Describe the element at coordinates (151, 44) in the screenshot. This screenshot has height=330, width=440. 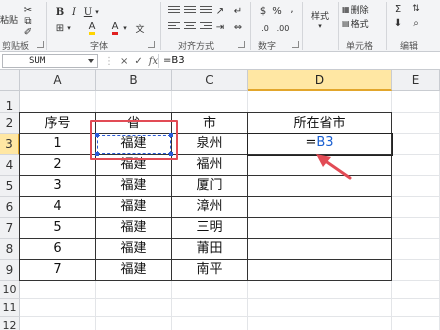
I see `font-launcher-icon` at that location.